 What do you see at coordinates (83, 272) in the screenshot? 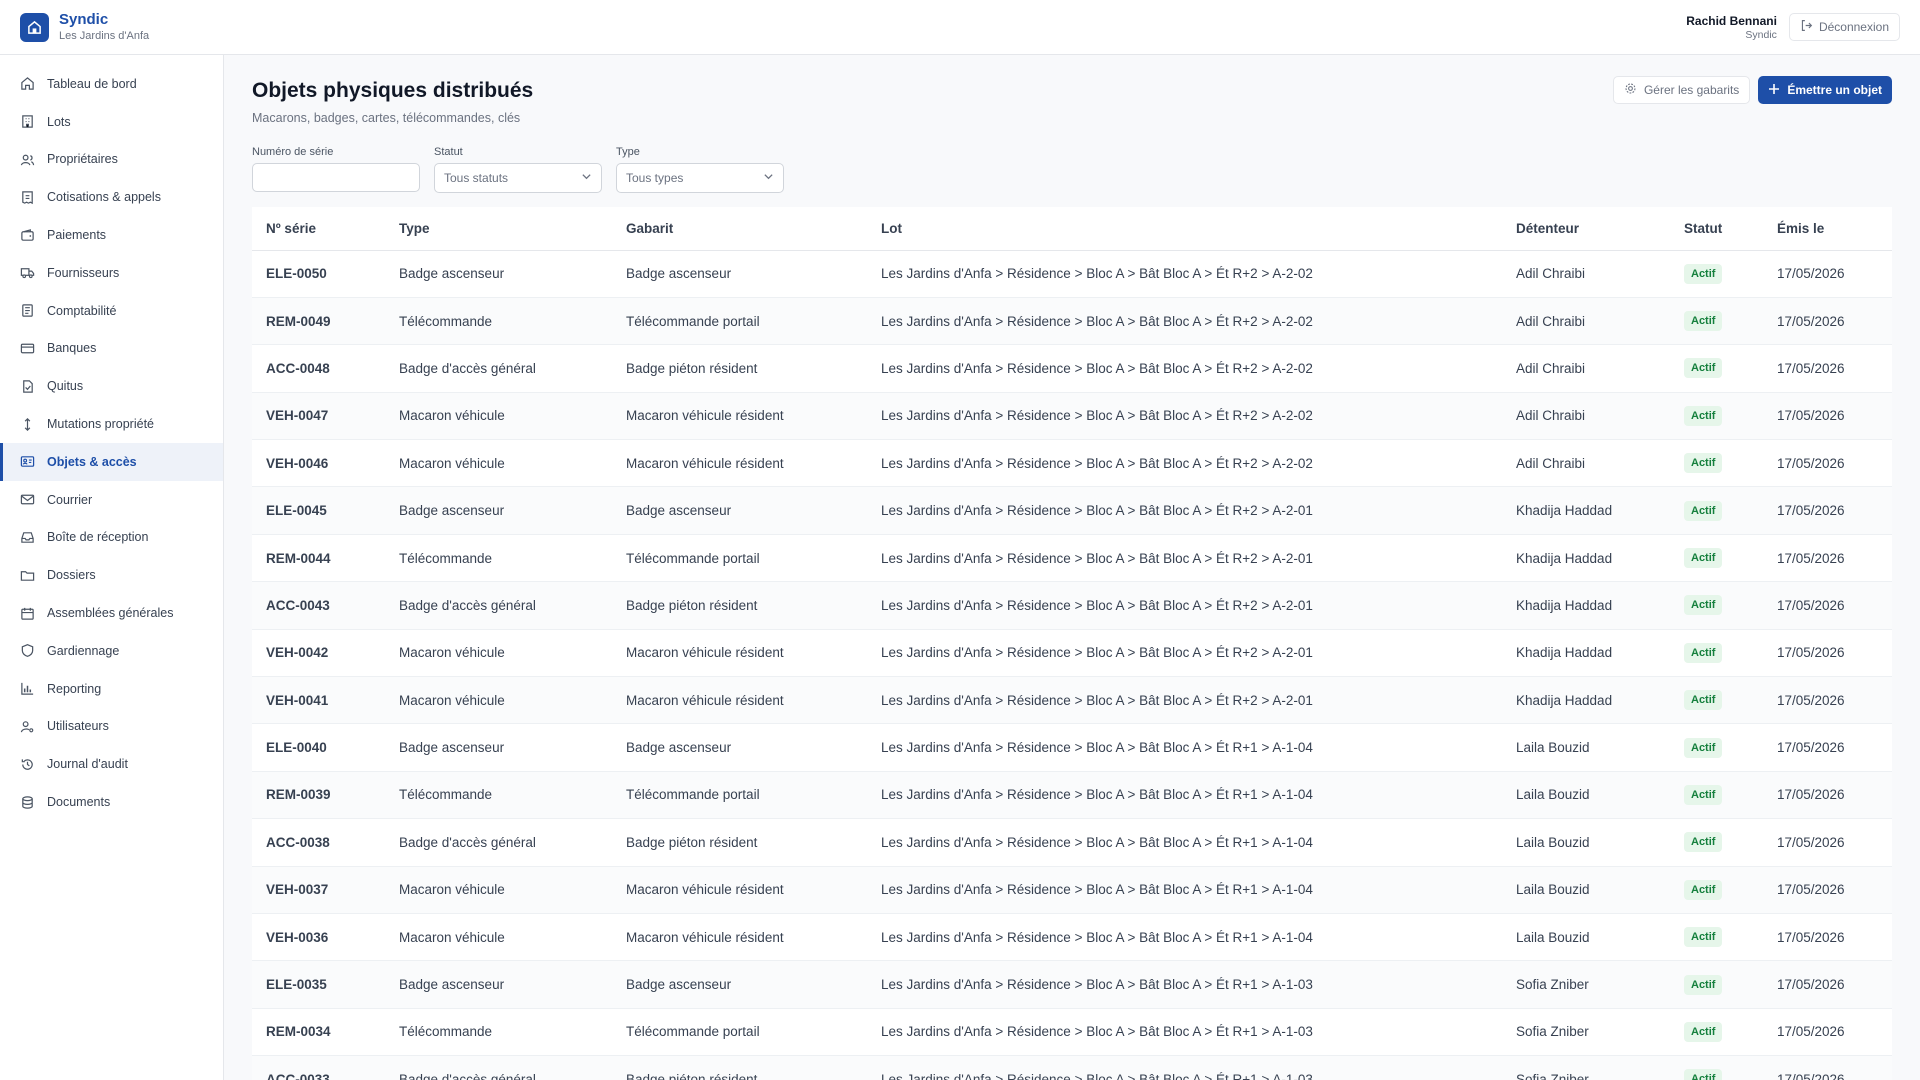
I see `sidebar-item-label: Fournisseurs` at bounding box center [83, 272].